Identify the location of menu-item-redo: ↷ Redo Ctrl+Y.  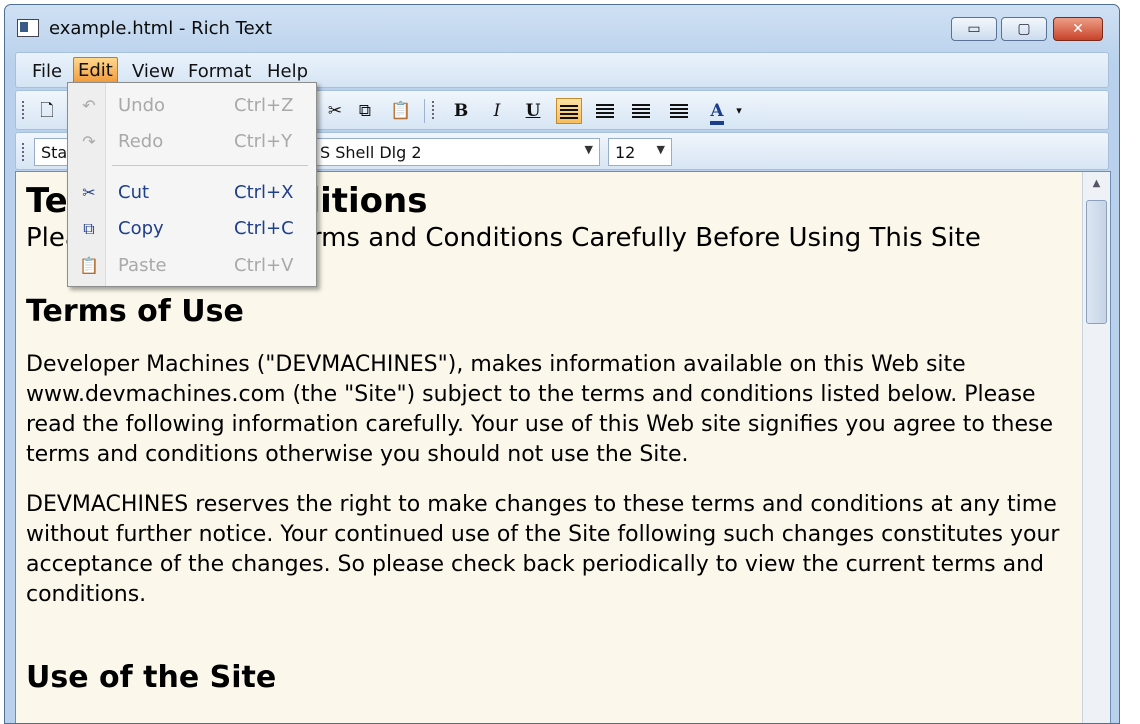
(192, 142).